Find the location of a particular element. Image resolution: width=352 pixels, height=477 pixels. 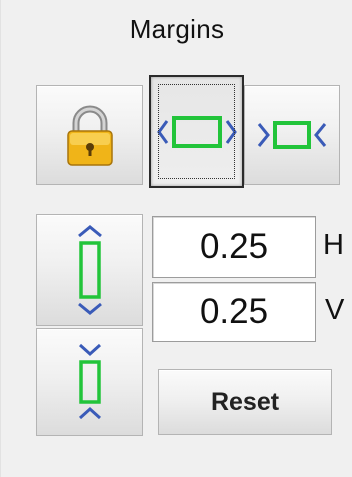

expand-vertical-button is located at coordinates (89, 270).